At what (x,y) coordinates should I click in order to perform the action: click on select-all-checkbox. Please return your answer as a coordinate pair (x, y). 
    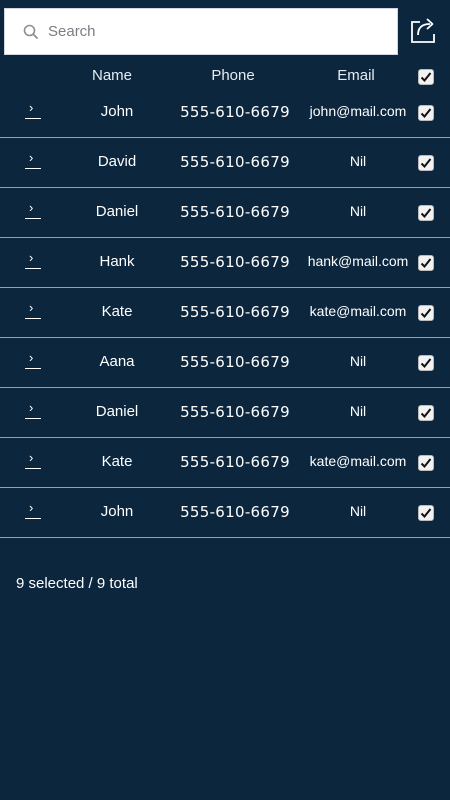
    Looking at the image, I should click on (426, 77).